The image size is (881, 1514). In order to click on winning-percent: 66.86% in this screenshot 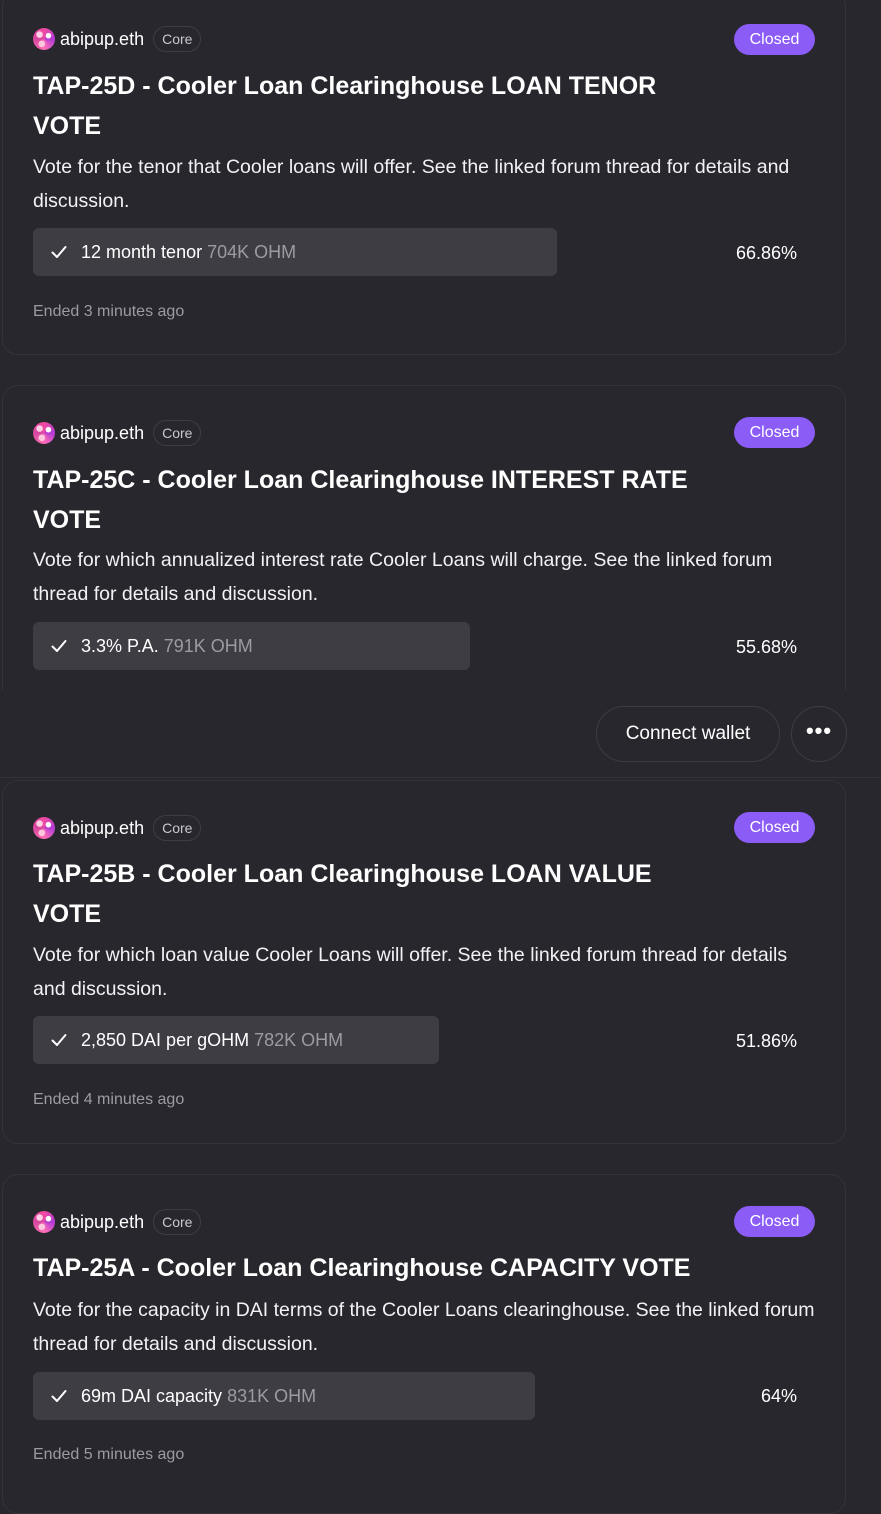, I will do `click(766, 253)`.